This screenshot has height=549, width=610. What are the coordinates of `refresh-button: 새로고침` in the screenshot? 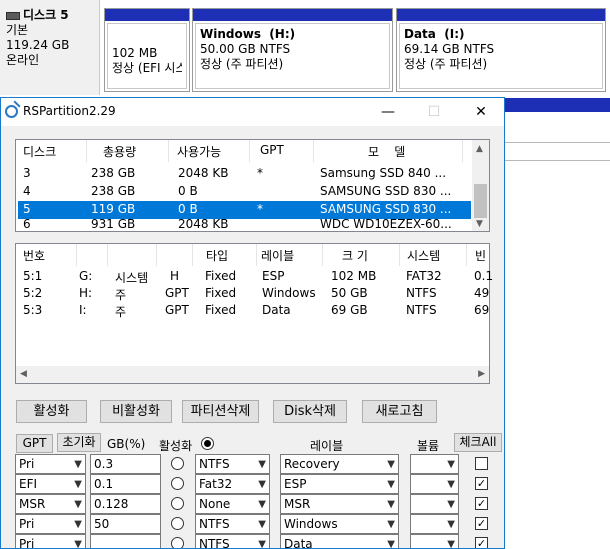 It's located at (399, 411).